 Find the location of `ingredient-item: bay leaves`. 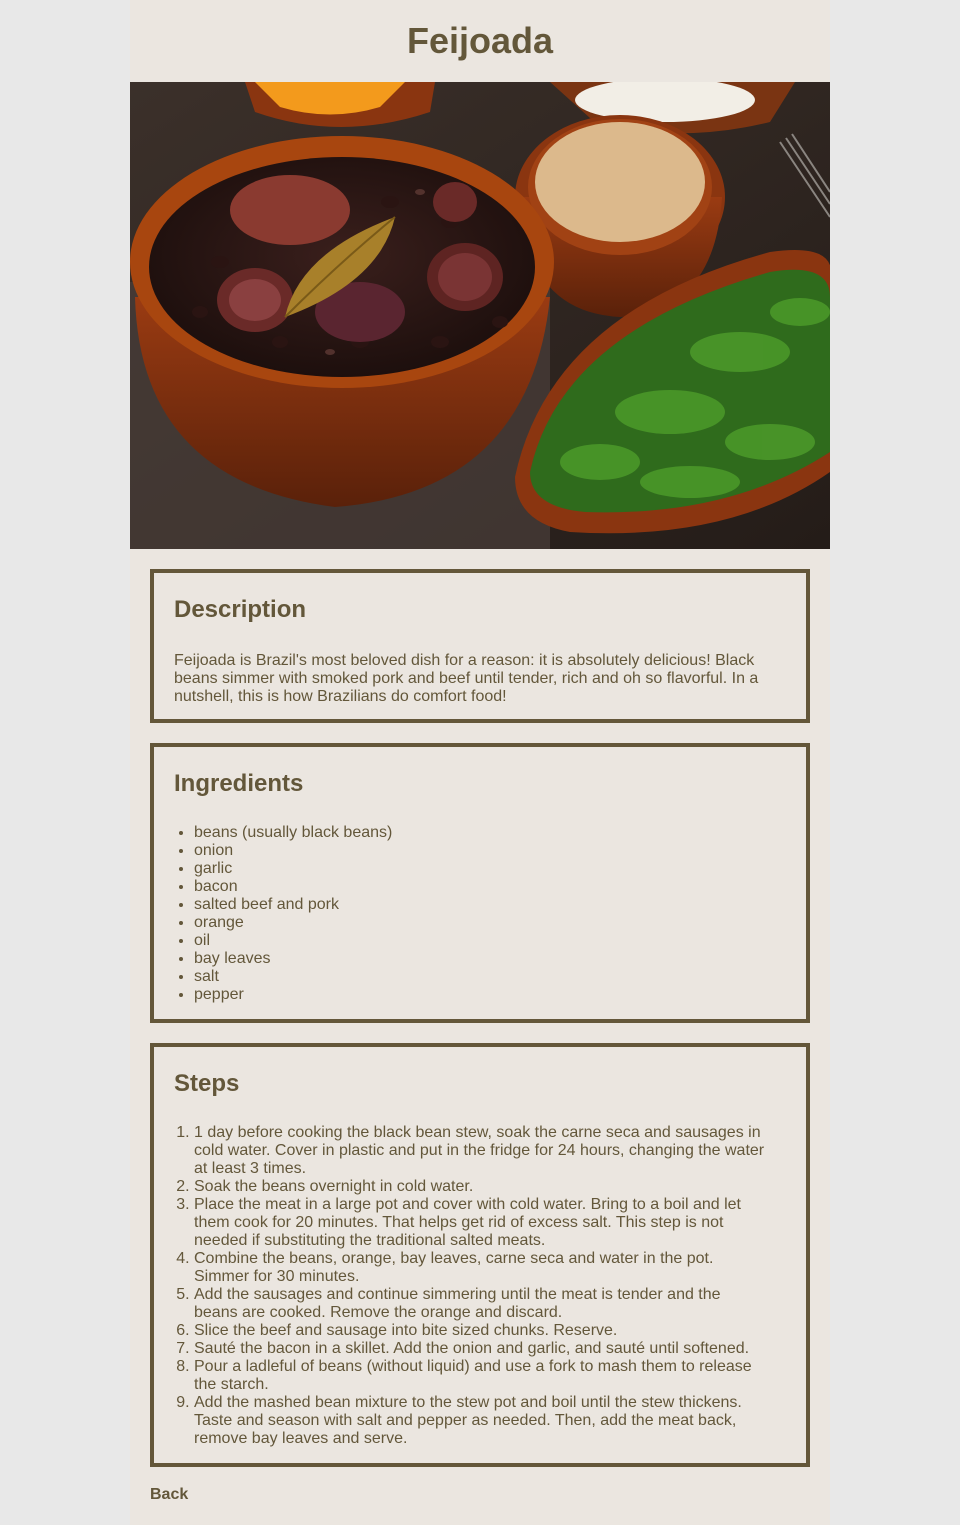

ingredient-item: bay leaves is located at coordinates (490, 959).